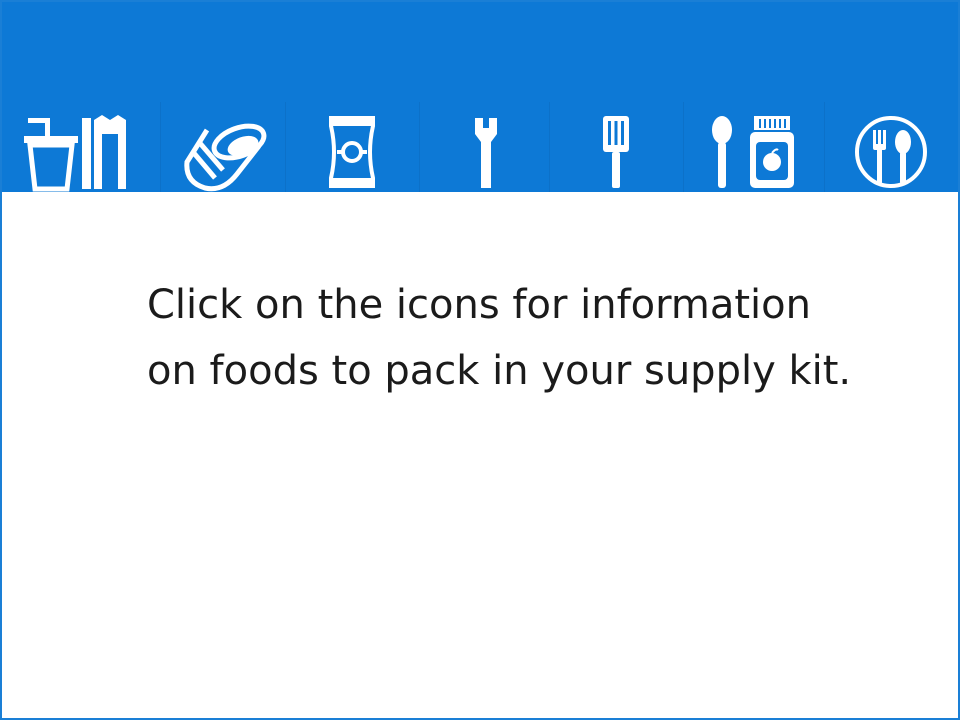 Image resolution: width=960 pixels, height=720 pixels. What do you see at coordinates (891, 152) in the screenshot?
I see `plate-utensils-icon` at bounding box center [891, 152].